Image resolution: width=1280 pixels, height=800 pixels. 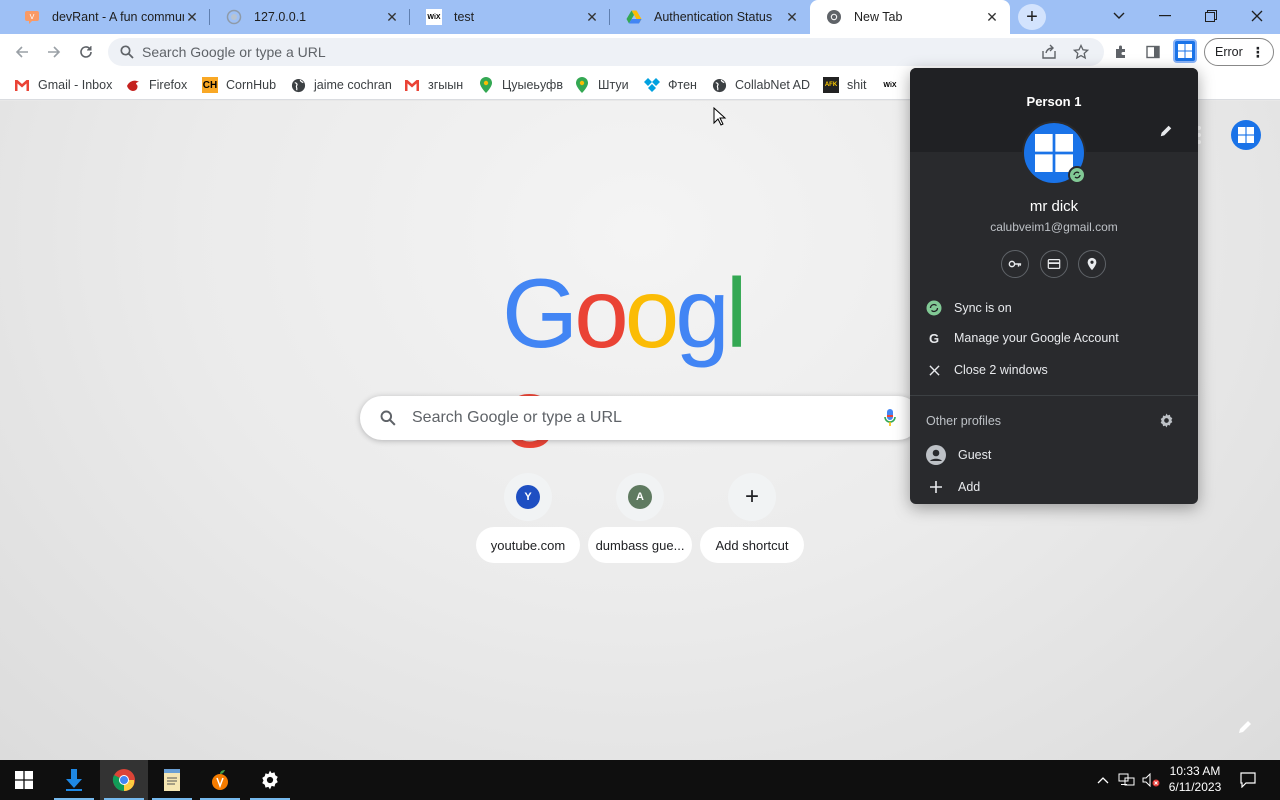 I want to click on bookmark-label: Фтен, so click(x=682, y=85).